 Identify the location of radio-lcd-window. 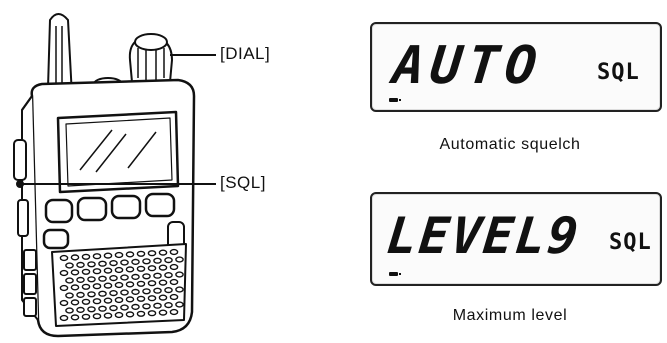
(118, 152).